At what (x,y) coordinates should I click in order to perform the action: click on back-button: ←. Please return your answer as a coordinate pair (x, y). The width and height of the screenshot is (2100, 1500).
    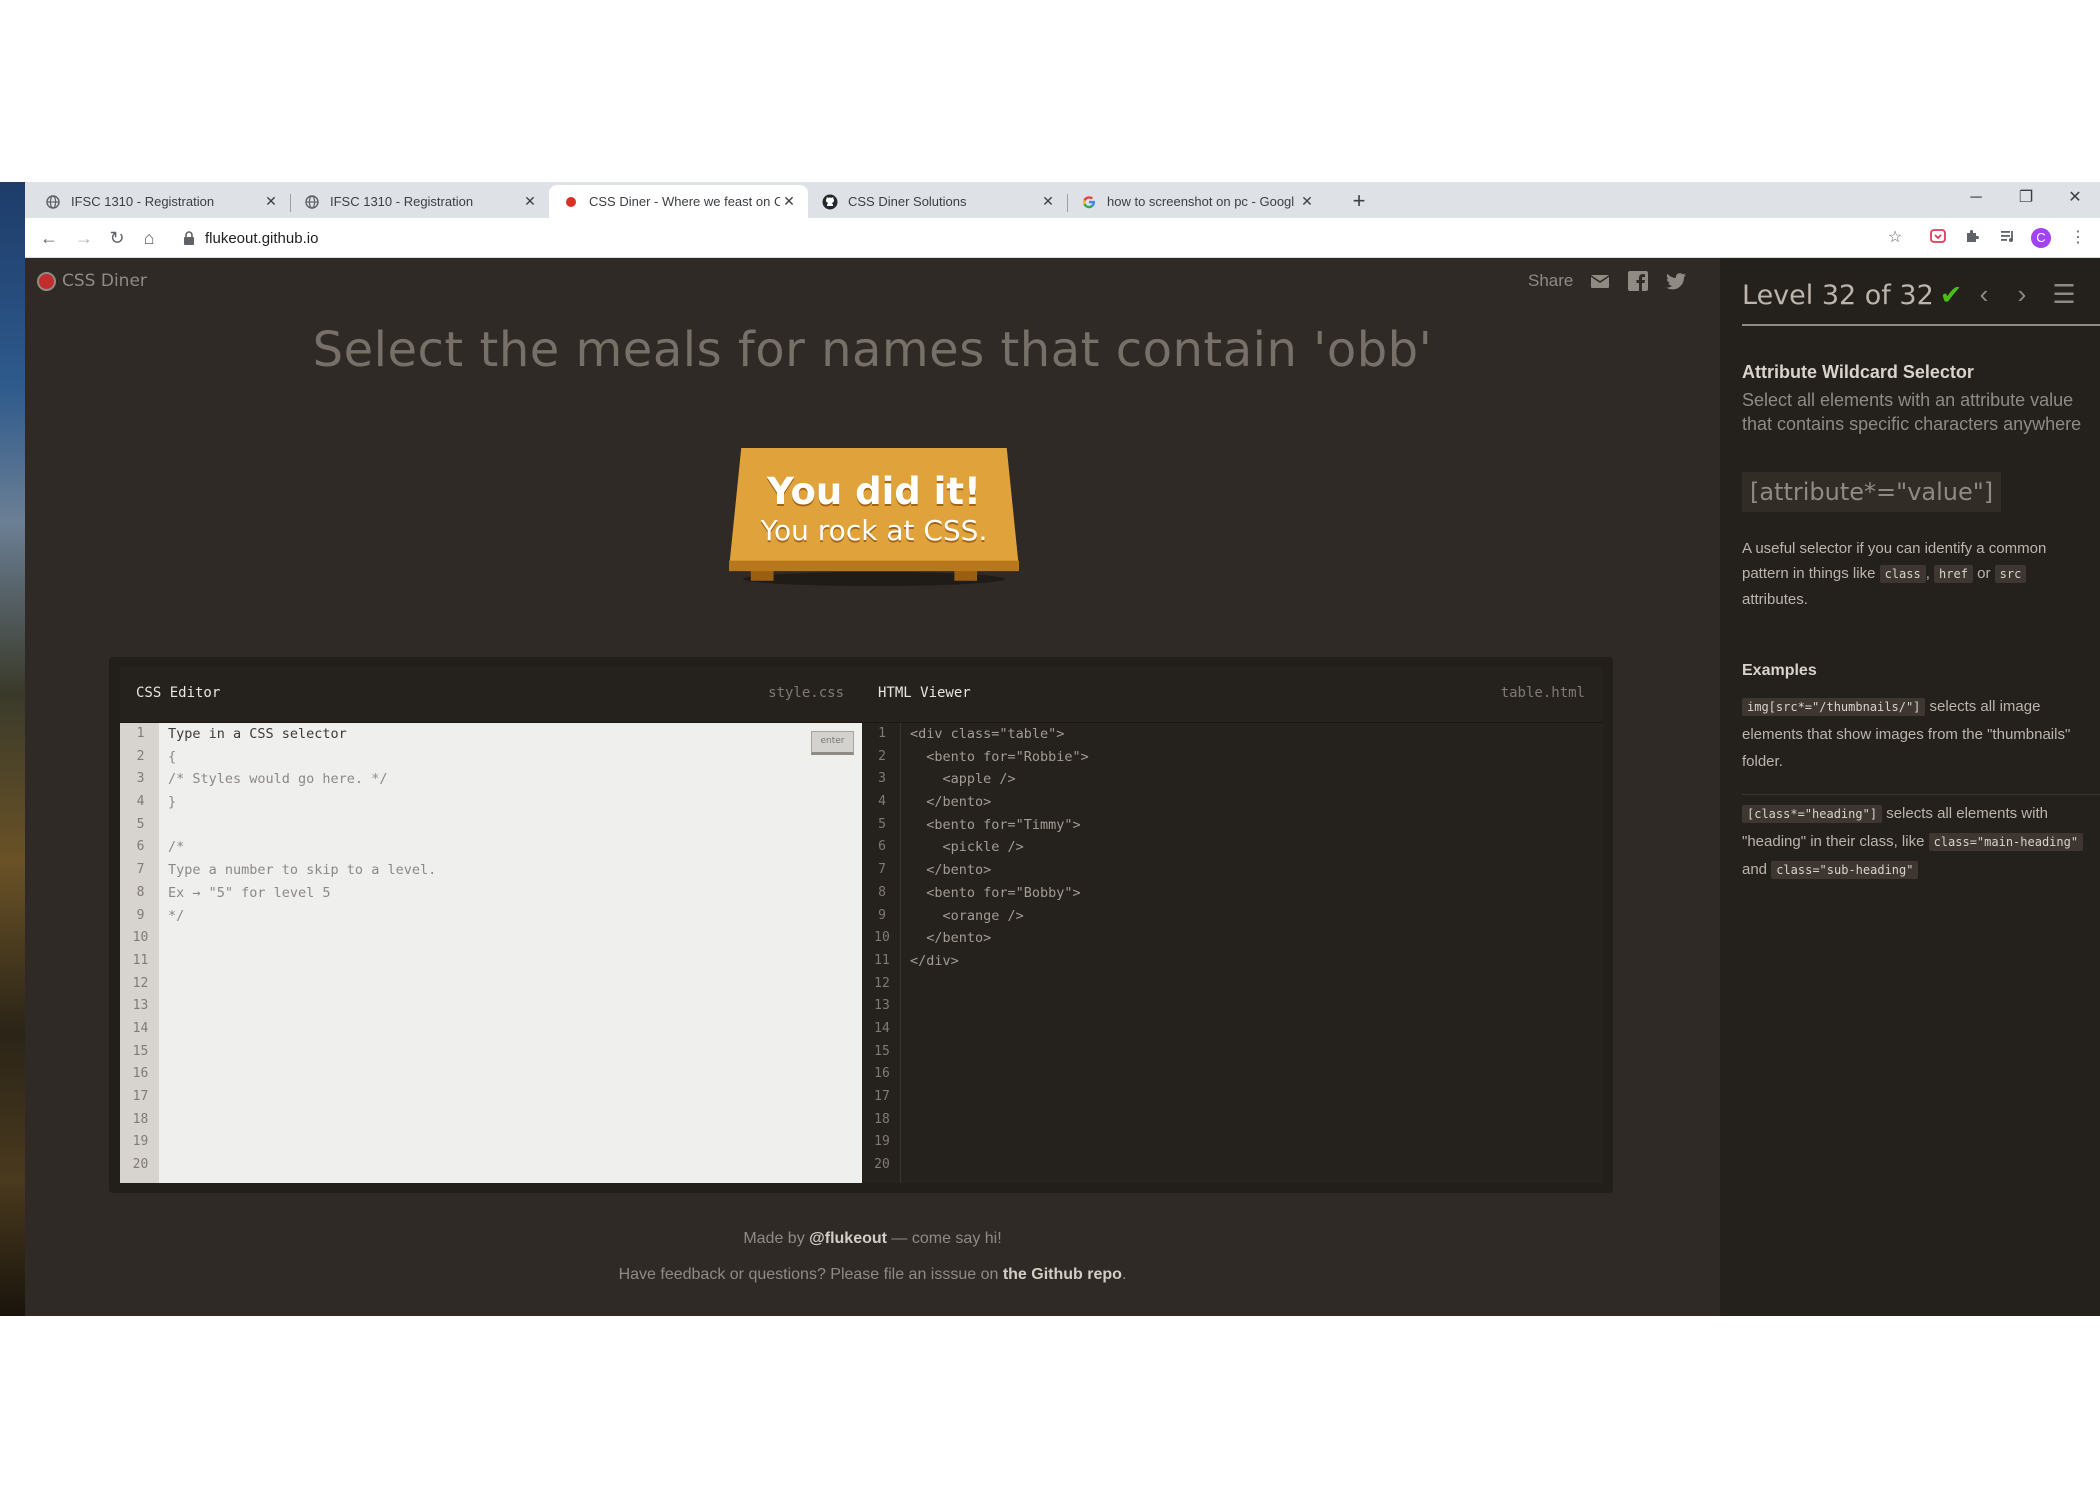
    Looking at the image, I should click on (49, 238).